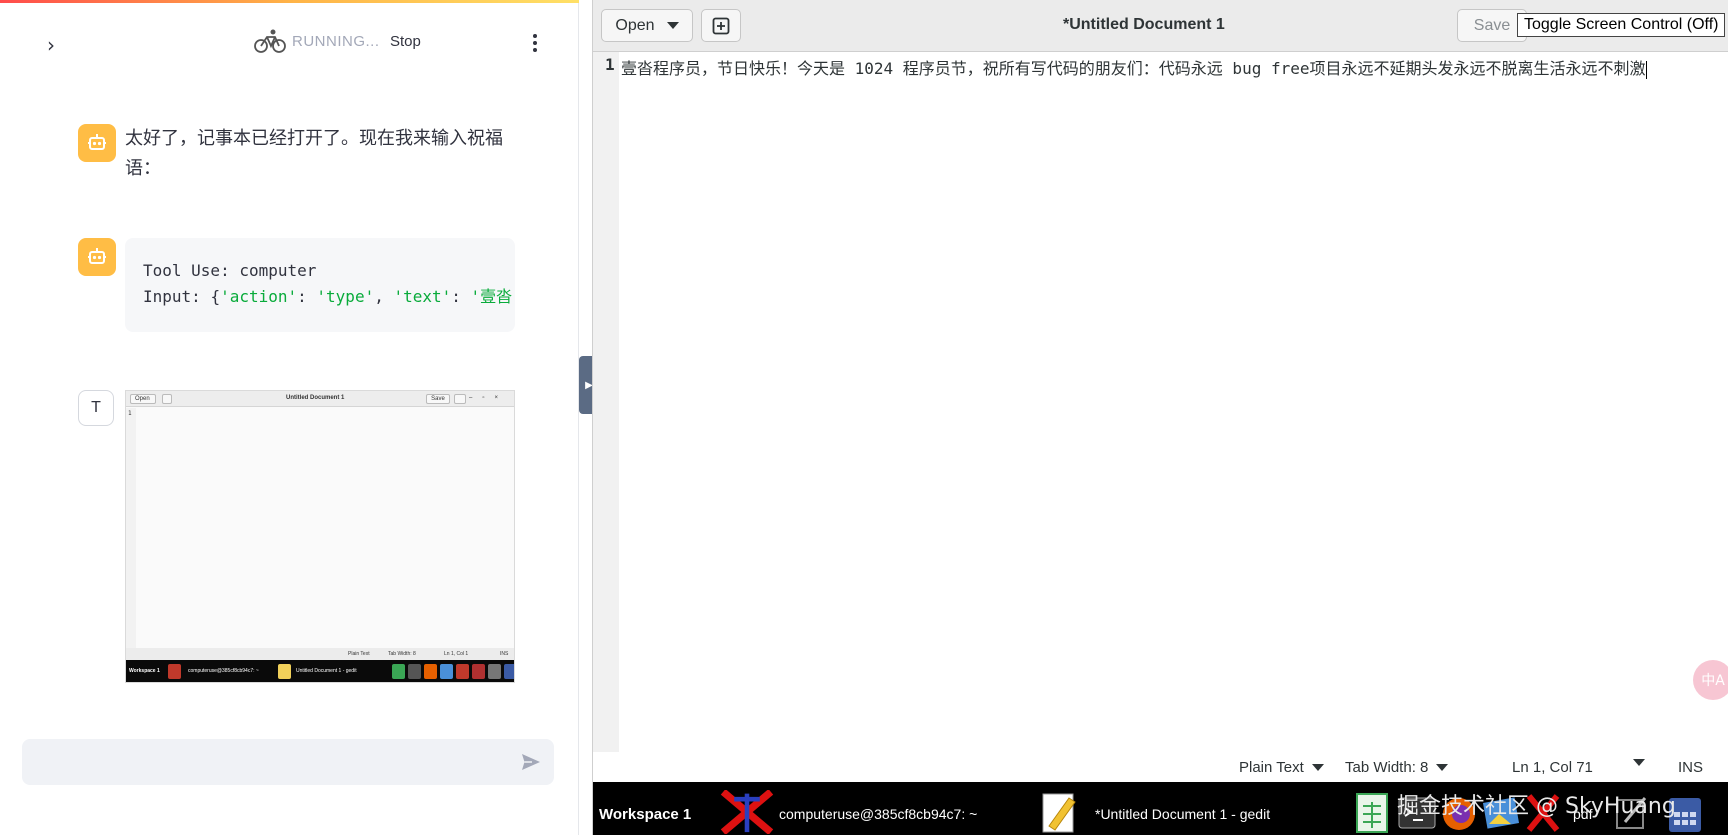  What do you see at coordinates (460, 399) in the screenshot?
I see `thumb-menu-icon` at bounding box center [460, 399].